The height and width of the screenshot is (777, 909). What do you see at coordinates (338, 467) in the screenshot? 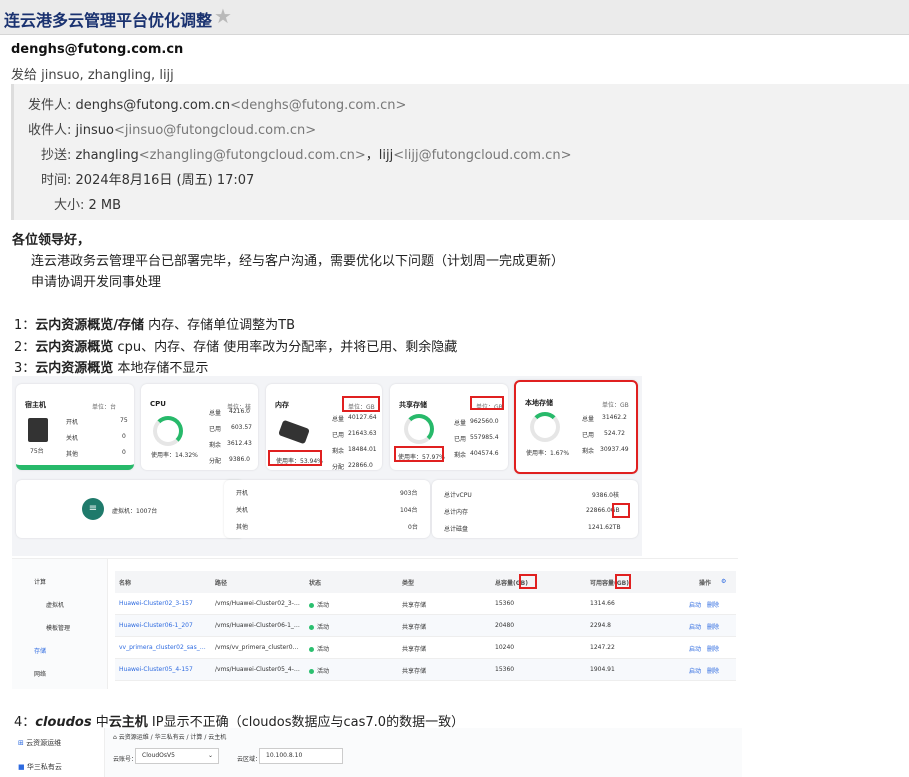
I see `memory-alloc-label: 分配` at bounding box center [338, 467].